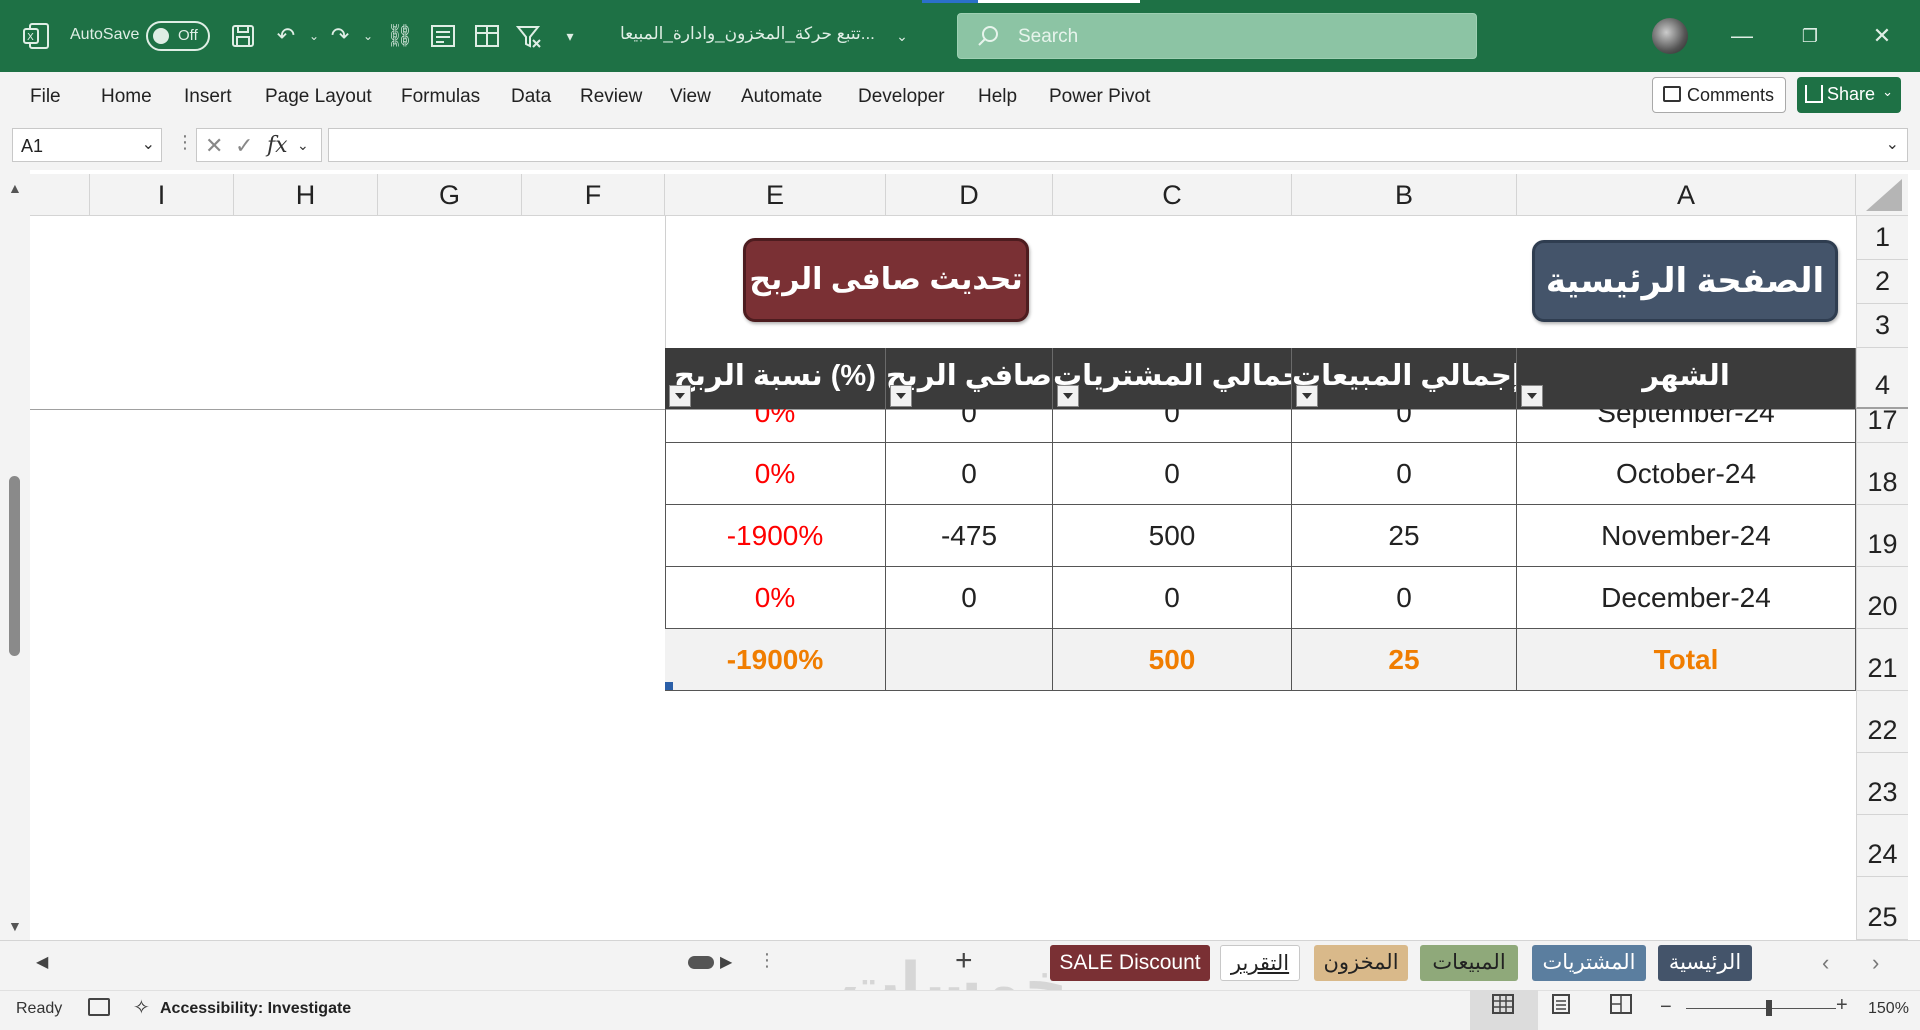  Describe the element at coordinates (964, 961) in the screenshot. I see `add-sheet-icon: +` at that location.